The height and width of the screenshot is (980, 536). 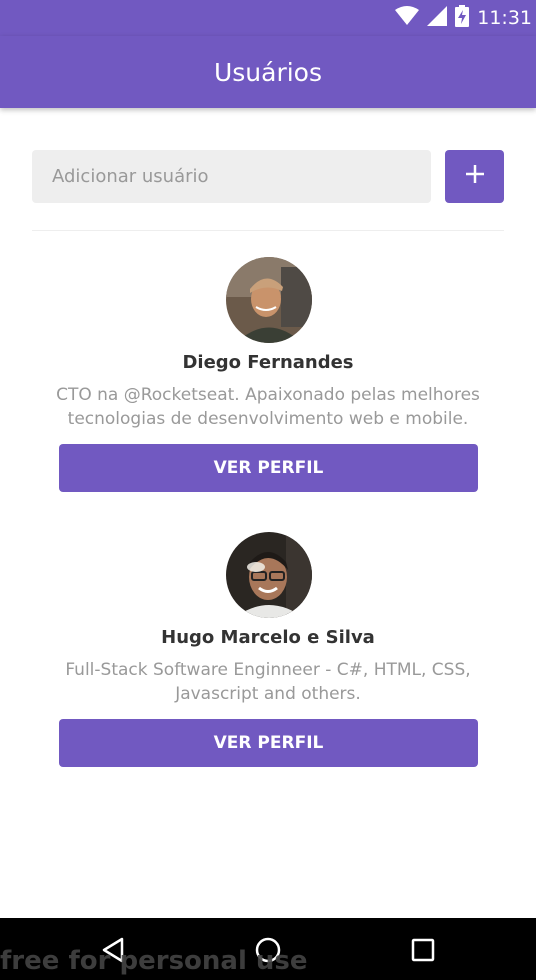 I want to click on status-bar: 11:31, so click(x=268, y=18).